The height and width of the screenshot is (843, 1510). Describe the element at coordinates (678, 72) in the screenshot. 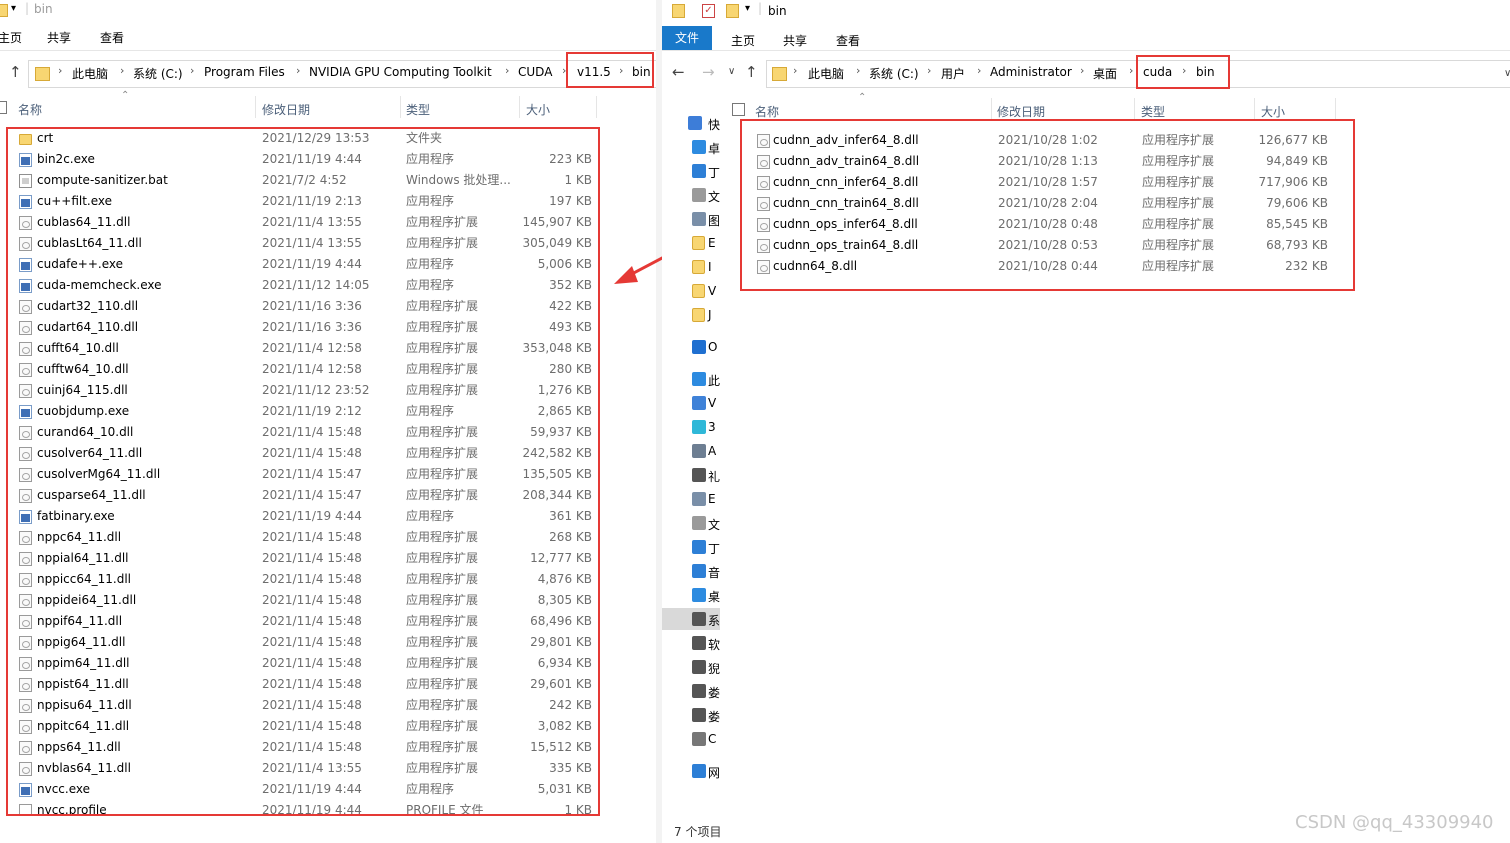

I see `back-arrow-icon: ←` at that location.